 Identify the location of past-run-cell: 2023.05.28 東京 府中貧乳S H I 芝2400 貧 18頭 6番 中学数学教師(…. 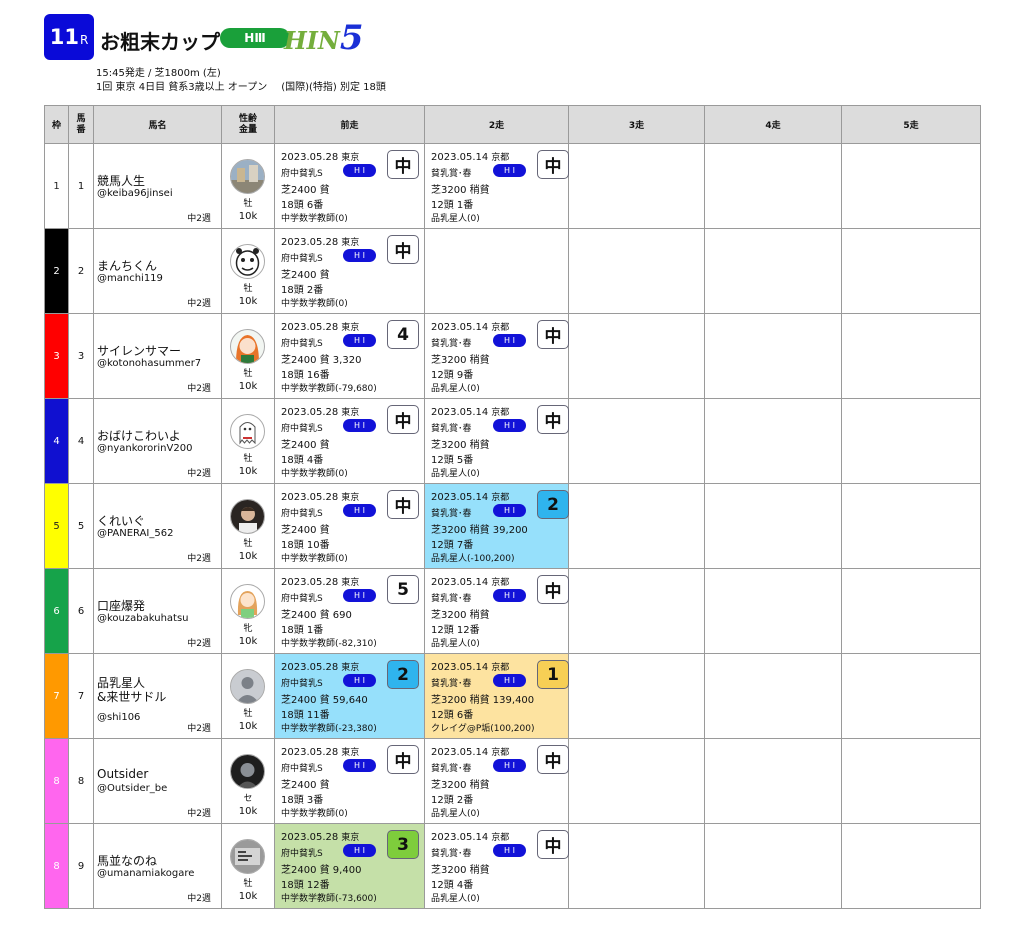
(349, 186).